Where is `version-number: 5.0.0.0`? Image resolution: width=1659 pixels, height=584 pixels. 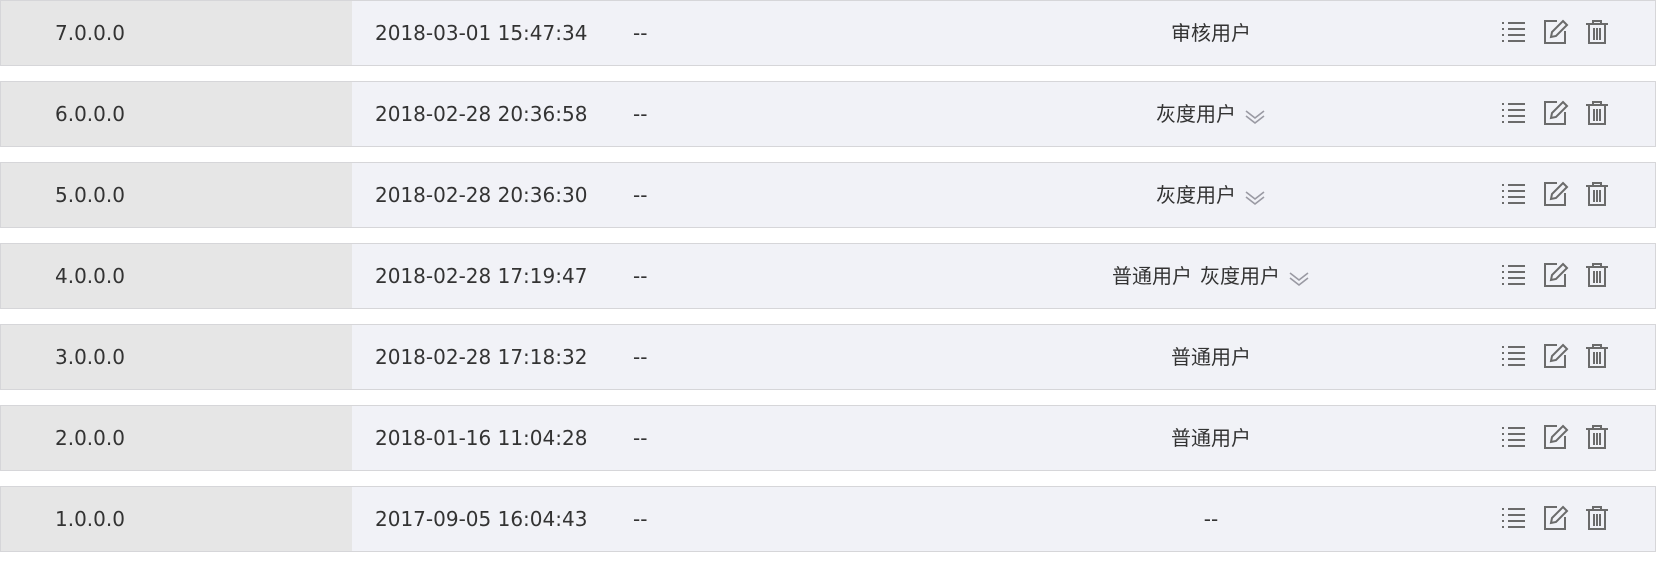
version-number: 5.0.0.0 is located at coordinates (90, 195).